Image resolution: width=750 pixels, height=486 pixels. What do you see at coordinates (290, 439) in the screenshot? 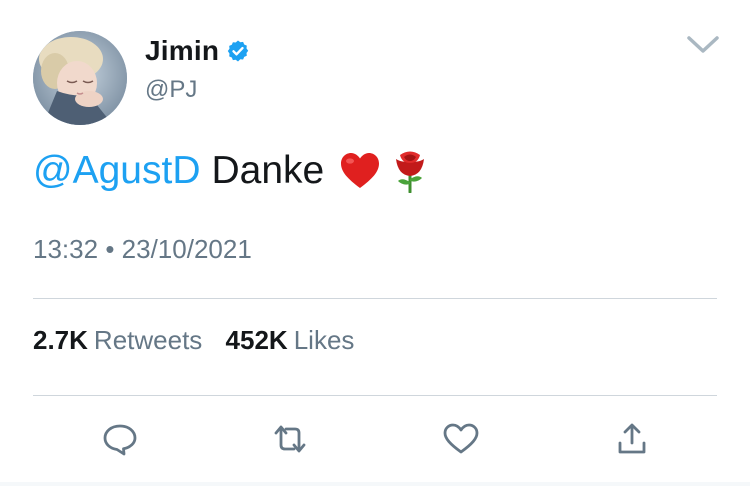
I see `retweet-icon` at bounding box center [290, 439].